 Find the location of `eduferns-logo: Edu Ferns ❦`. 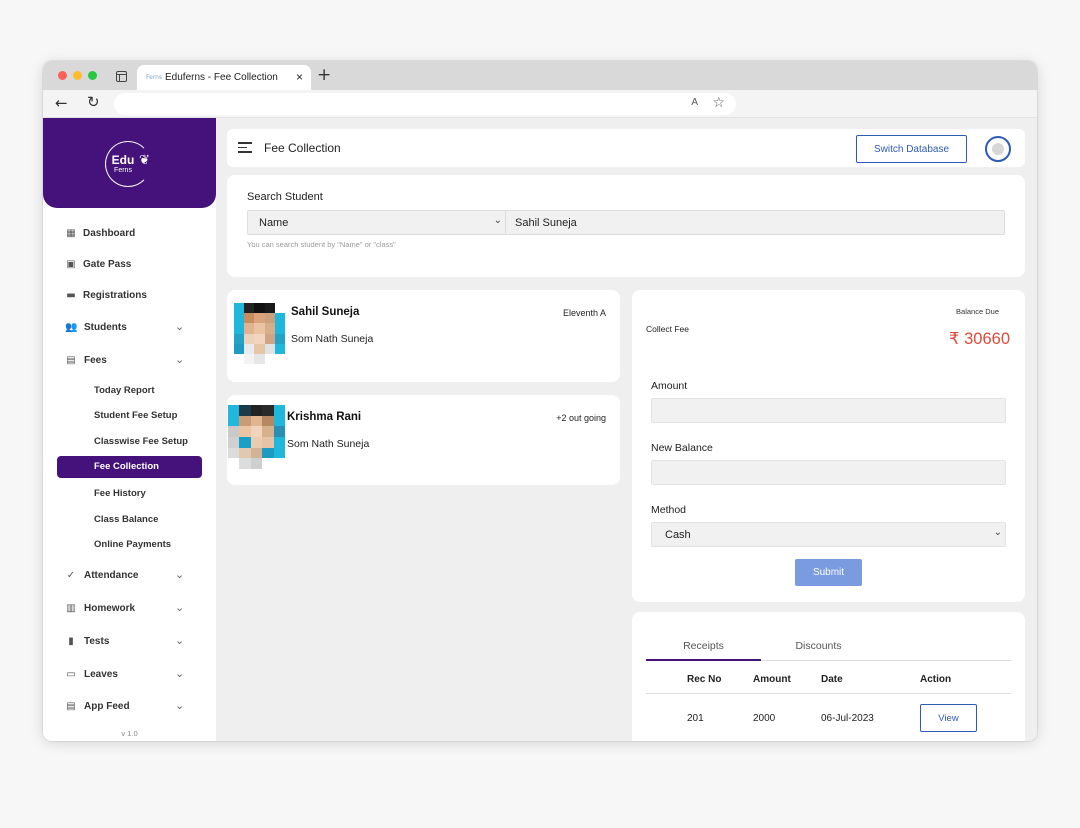

eduferns-logo: Edu Ferns ❦ is located at coordinates (128, 164).